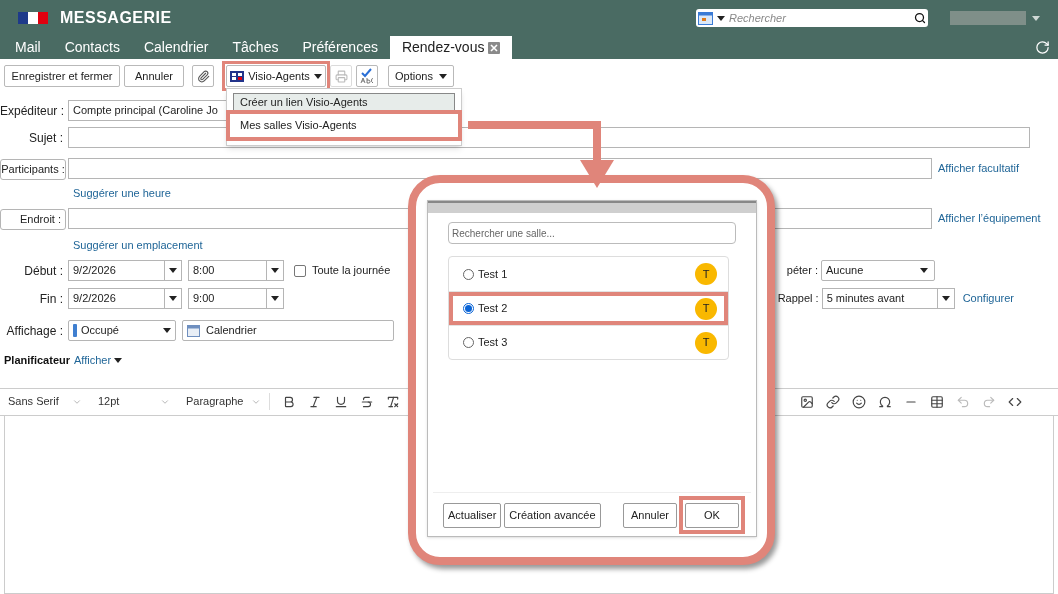  Describe the element at coordinates (122, 330) in the screenshot. I see `status-select: Occupé` at that location.